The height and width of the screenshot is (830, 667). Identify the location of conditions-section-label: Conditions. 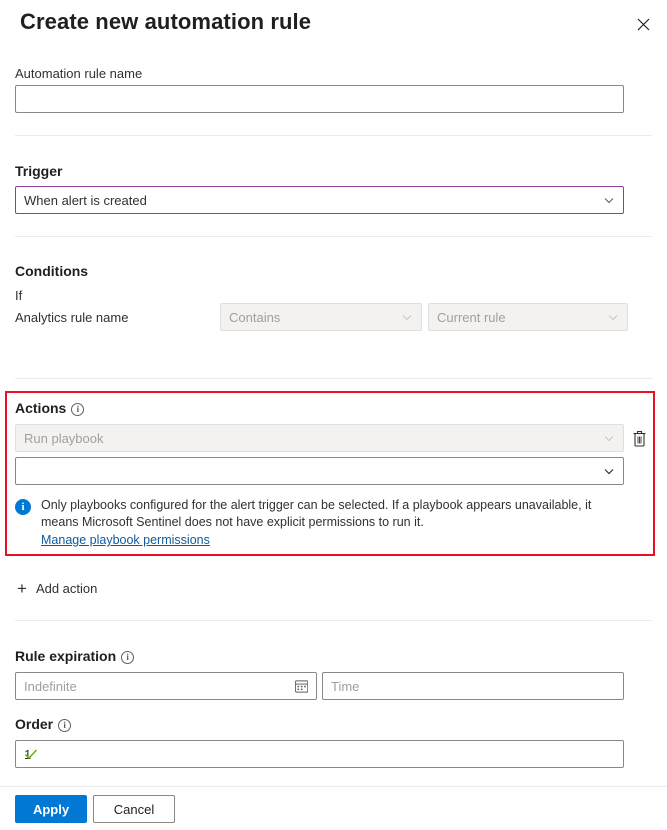
(52, 271).